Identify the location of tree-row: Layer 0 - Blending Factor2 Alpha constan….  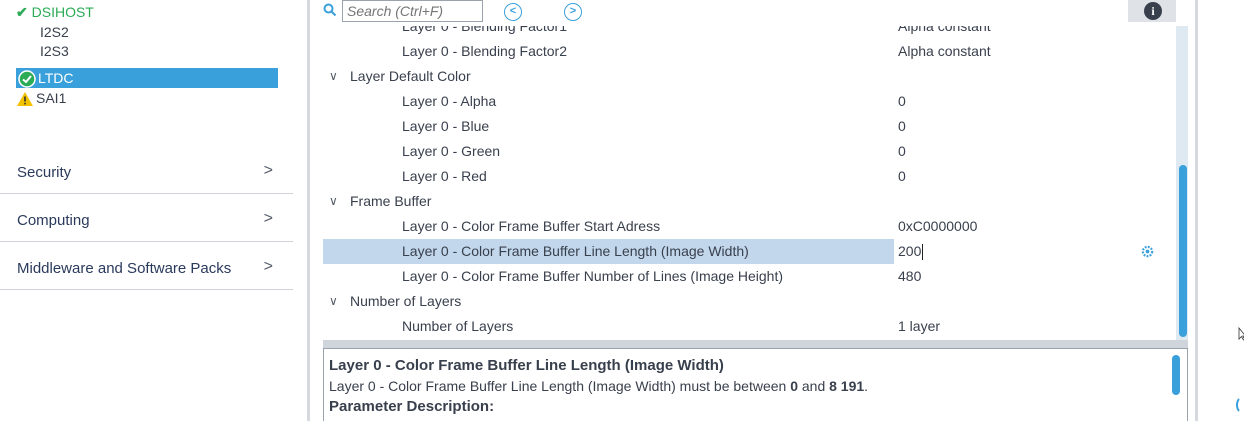
(749, 51).